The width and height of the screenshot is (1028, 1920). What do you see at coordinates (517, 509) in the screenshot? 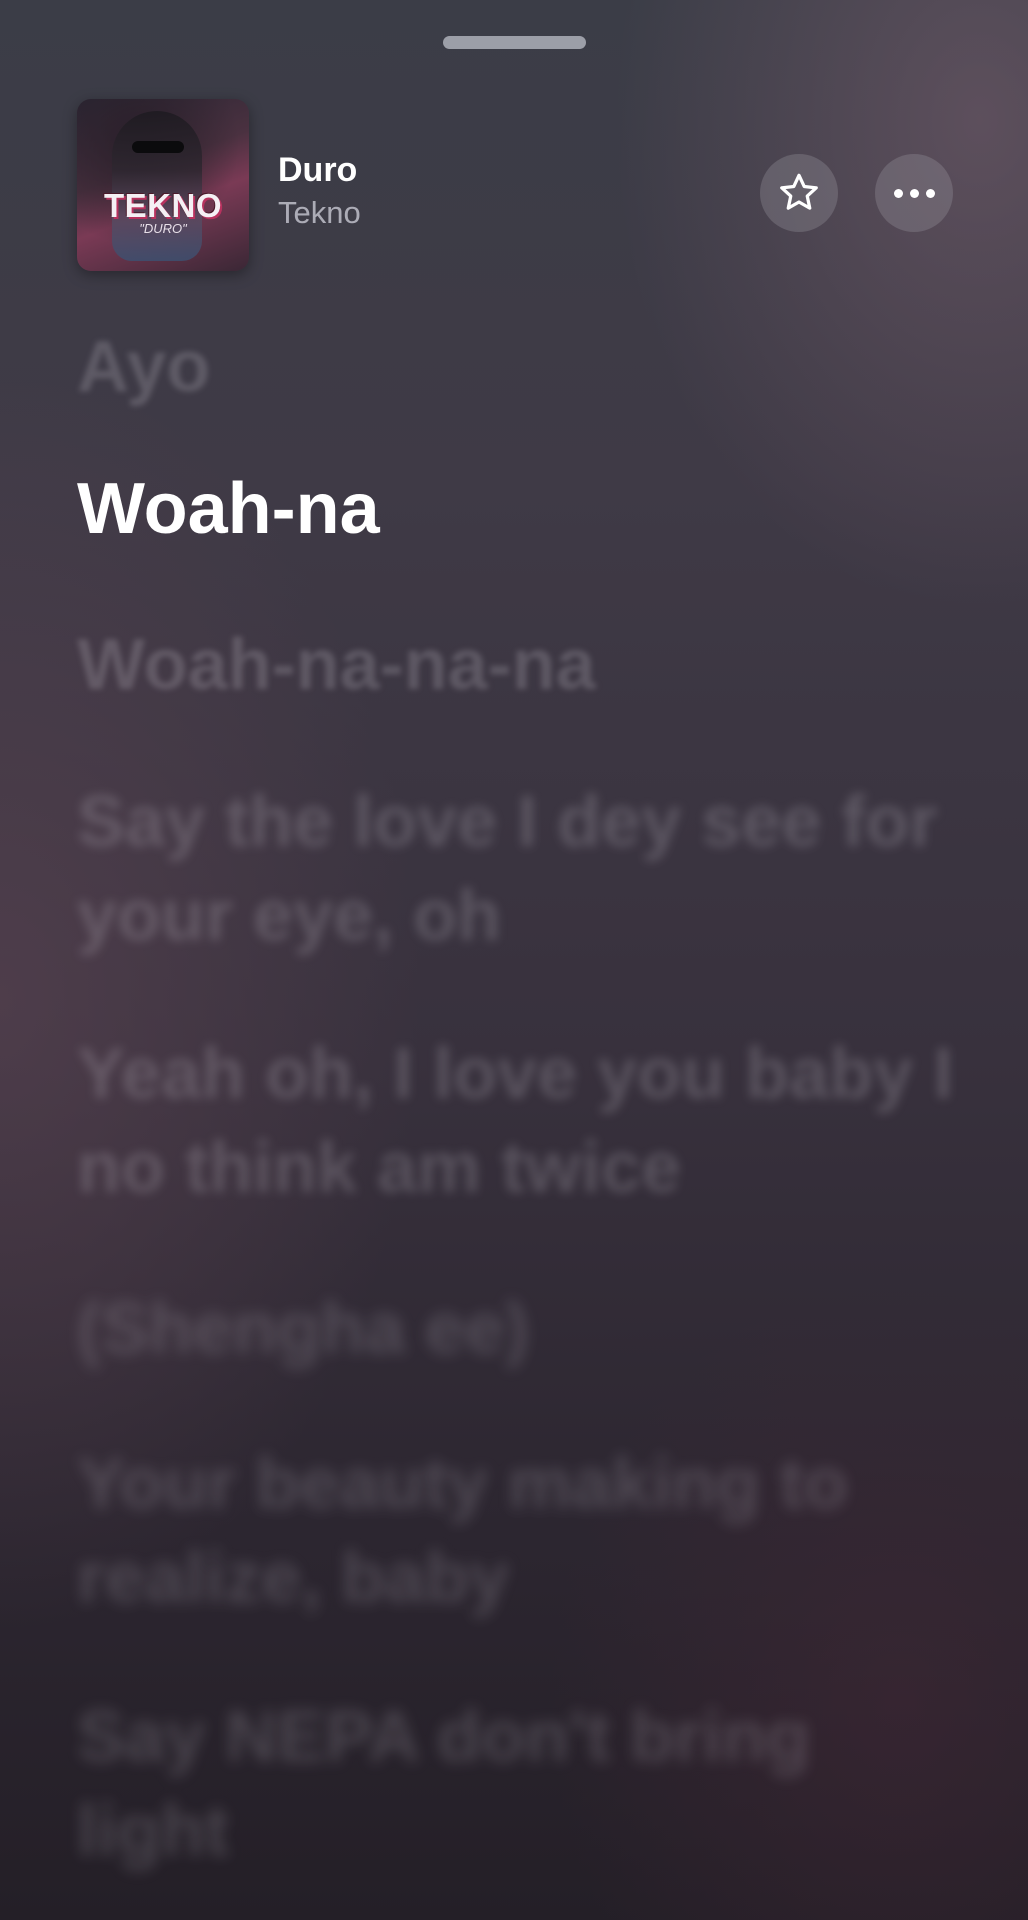
I see `lyric-line-active: Woah-na` at bounding box center [517, 509].